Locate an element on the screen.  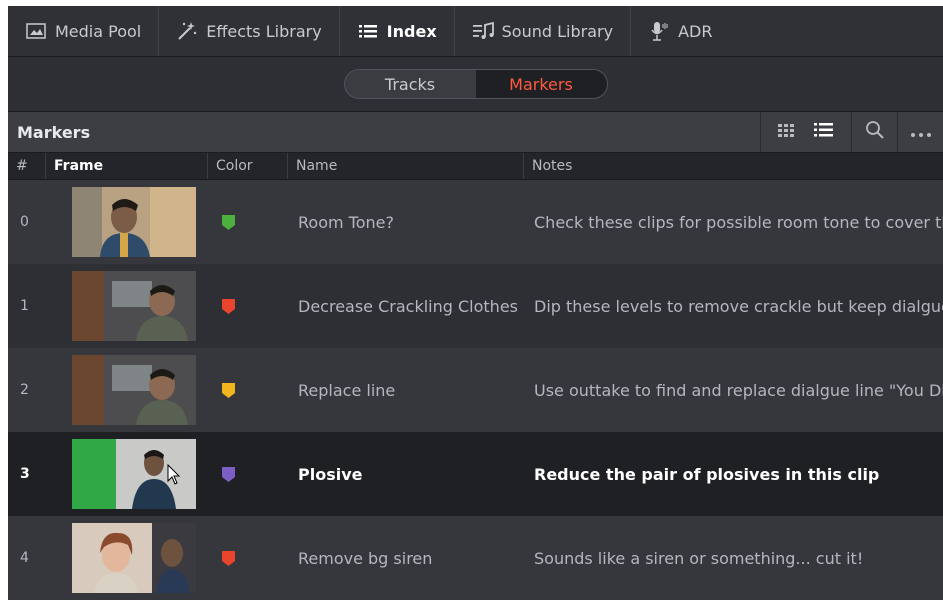
sound-library-tab: Sound Library is located at coordinates (543, 31).